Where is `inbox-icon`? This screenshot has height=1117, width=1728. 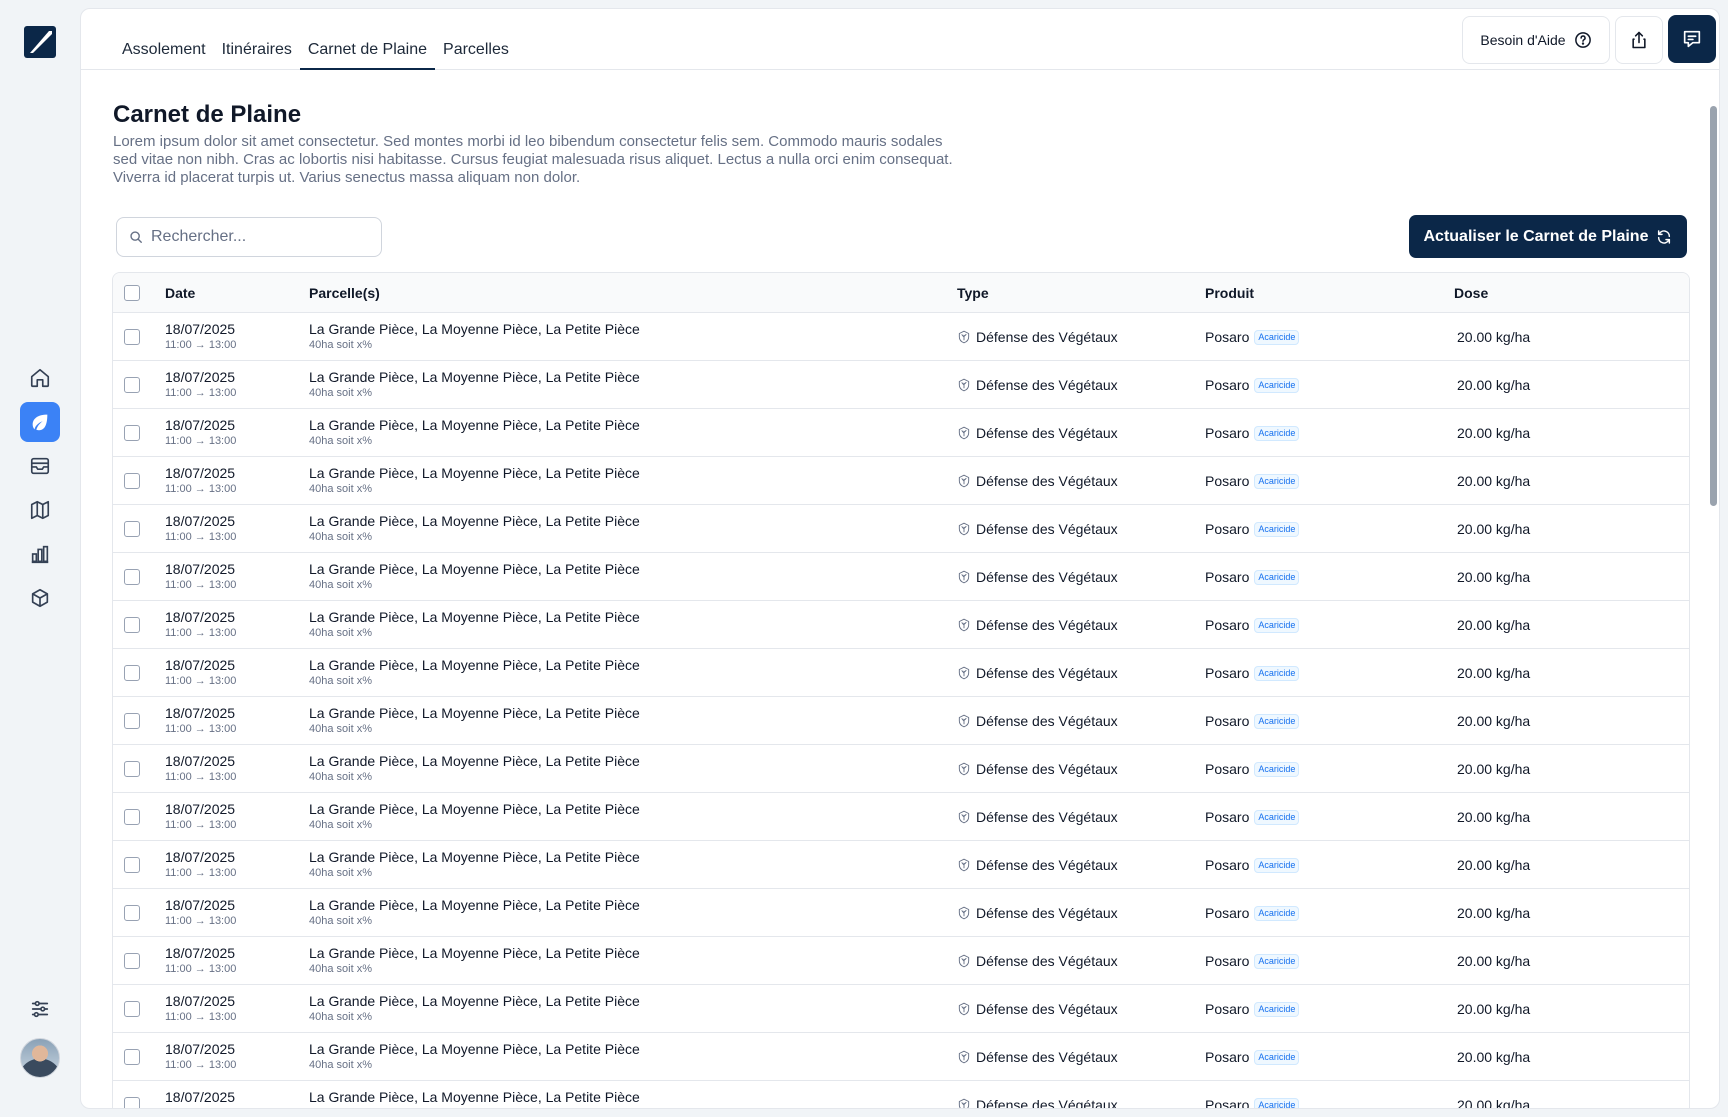 inbox-icon is located at coordinates (40, 466).